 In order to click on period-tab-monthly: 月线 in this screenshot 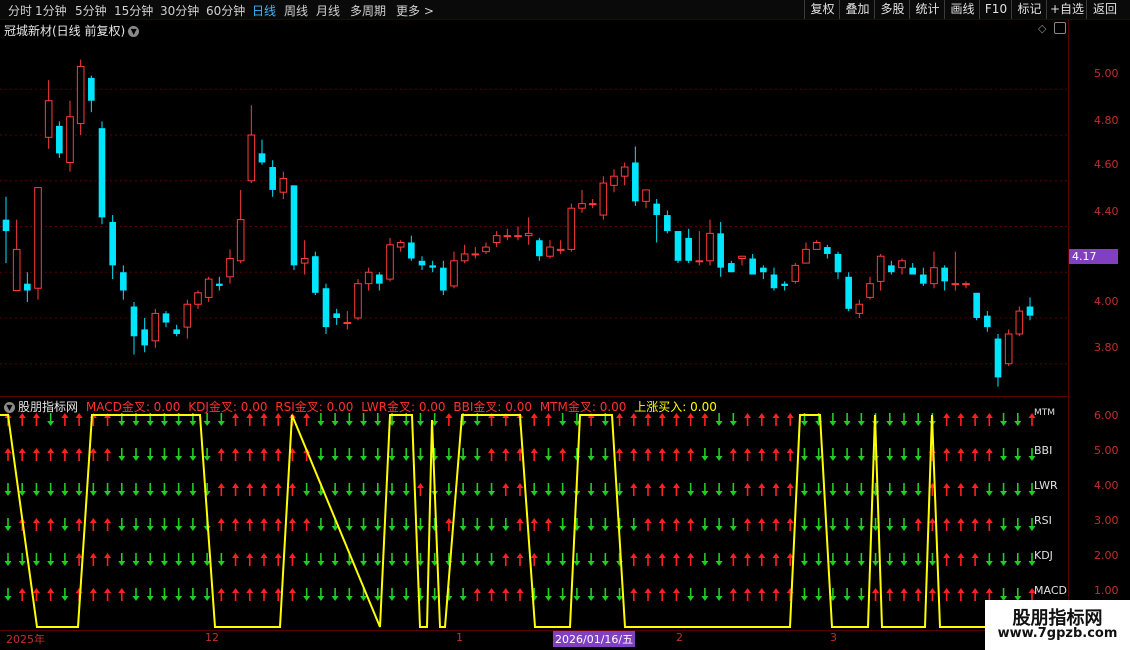, I will do `click(328, 10)`.